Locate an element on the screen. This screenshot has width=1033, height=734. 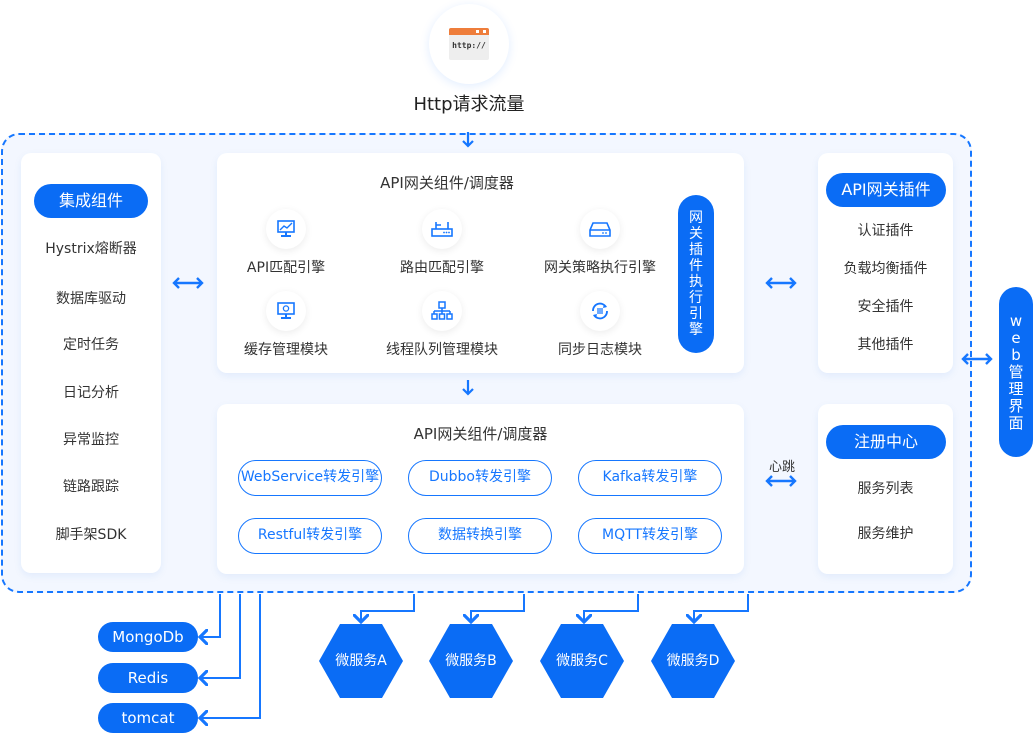
store-redis: Redis is located at coordinates (148, 678).